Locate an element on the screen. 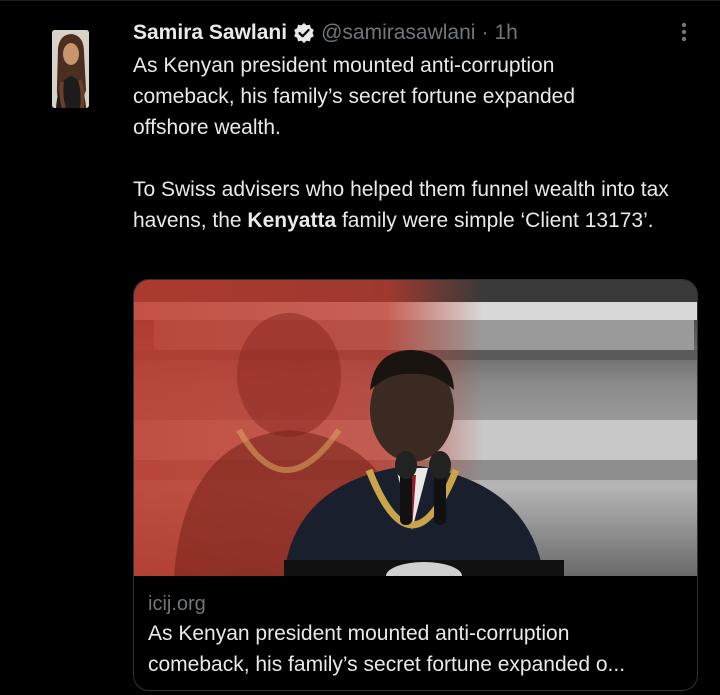  tweet-text-line: offshore wealth. is located at coordinates (418, 127).